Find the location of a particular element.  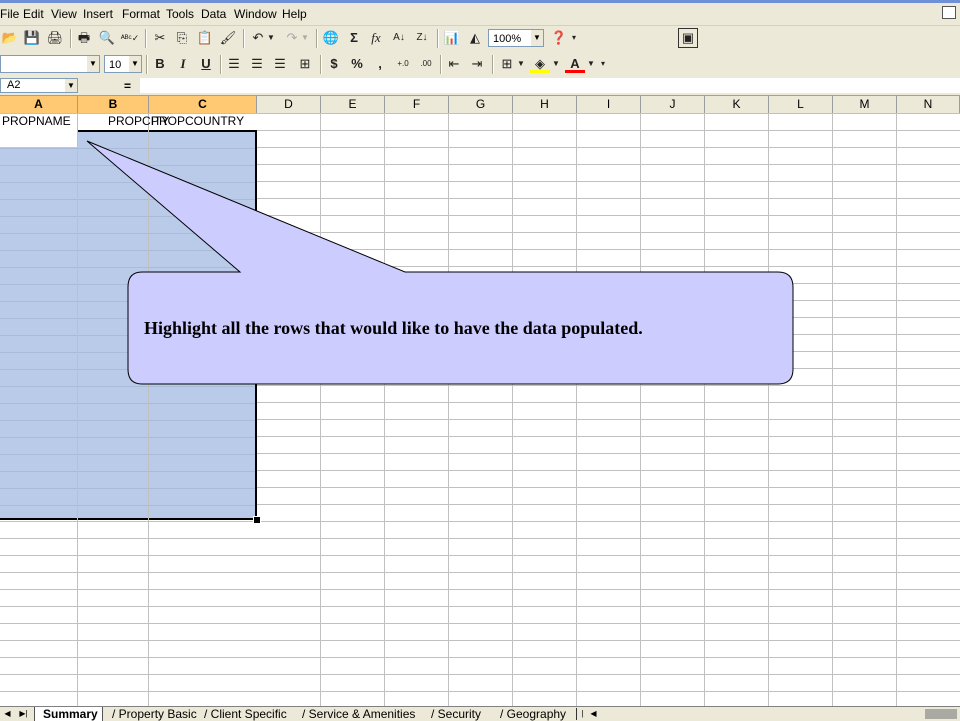

tab-split-handle: | is located at coordinates (582, 714).